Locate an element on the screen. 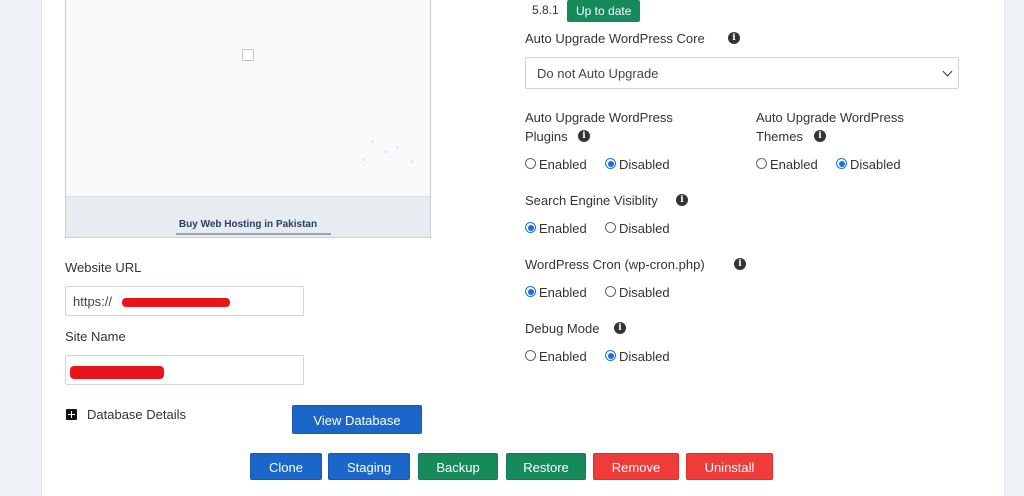  themes-enabled-radio is located at coordinates (761, 163).